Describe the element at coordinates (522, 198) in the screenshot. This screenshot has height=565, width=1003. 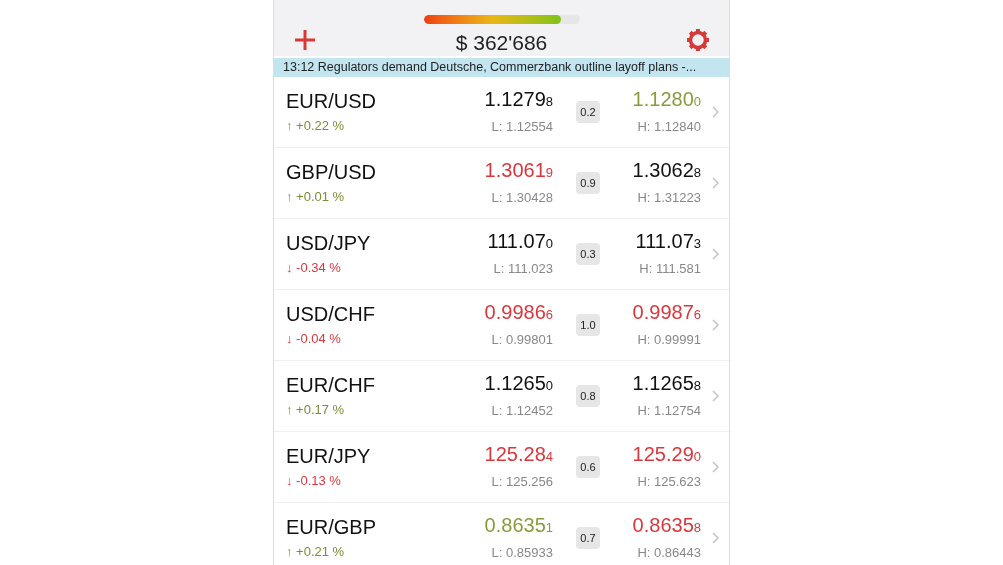
I see `low-price: L: 1.30428` at that location.